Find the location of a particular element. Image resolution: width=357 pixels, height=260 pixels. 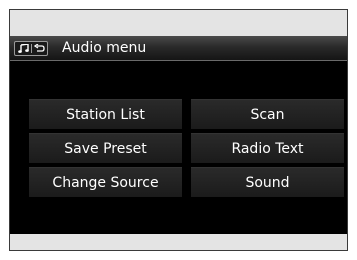

back-arrow-icon is located at coordinates (39, 48).